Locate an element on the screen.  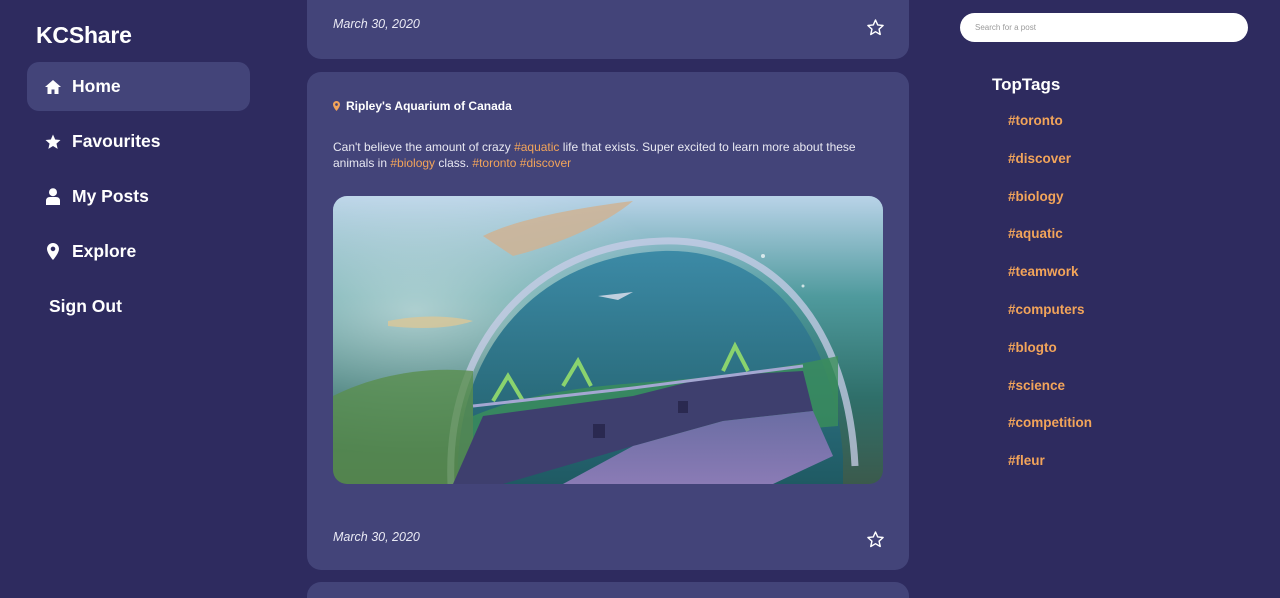
hashtag-link: #discover is located at coordinates (545, 163).